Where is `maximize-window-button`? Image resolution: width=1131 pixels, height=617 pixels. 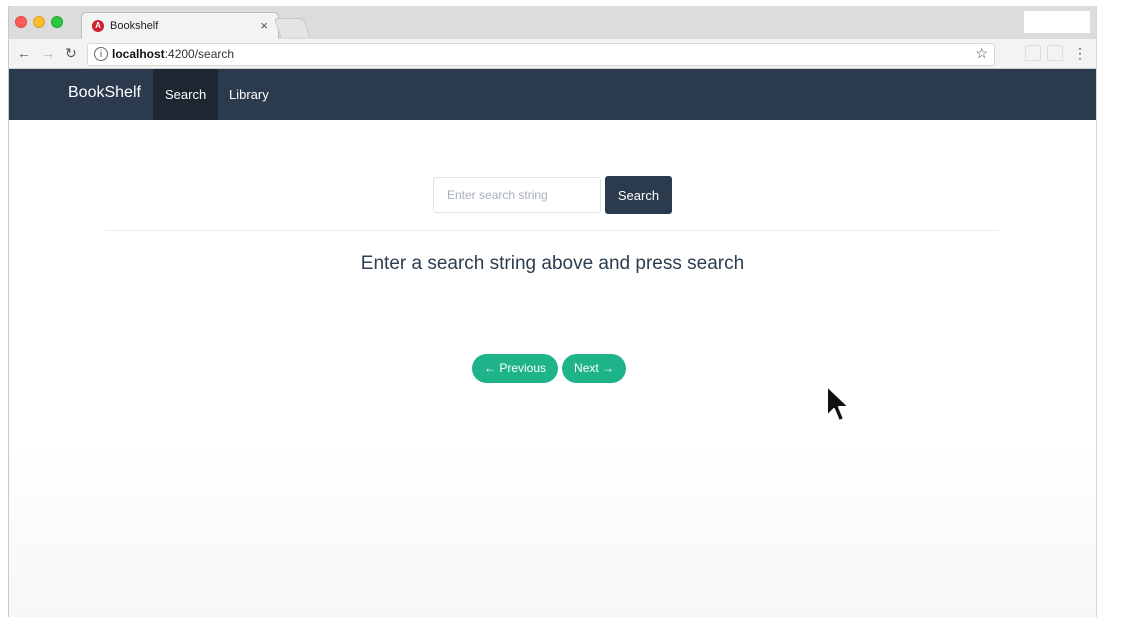
maximize-window-button is located at coordinates (57, 22).